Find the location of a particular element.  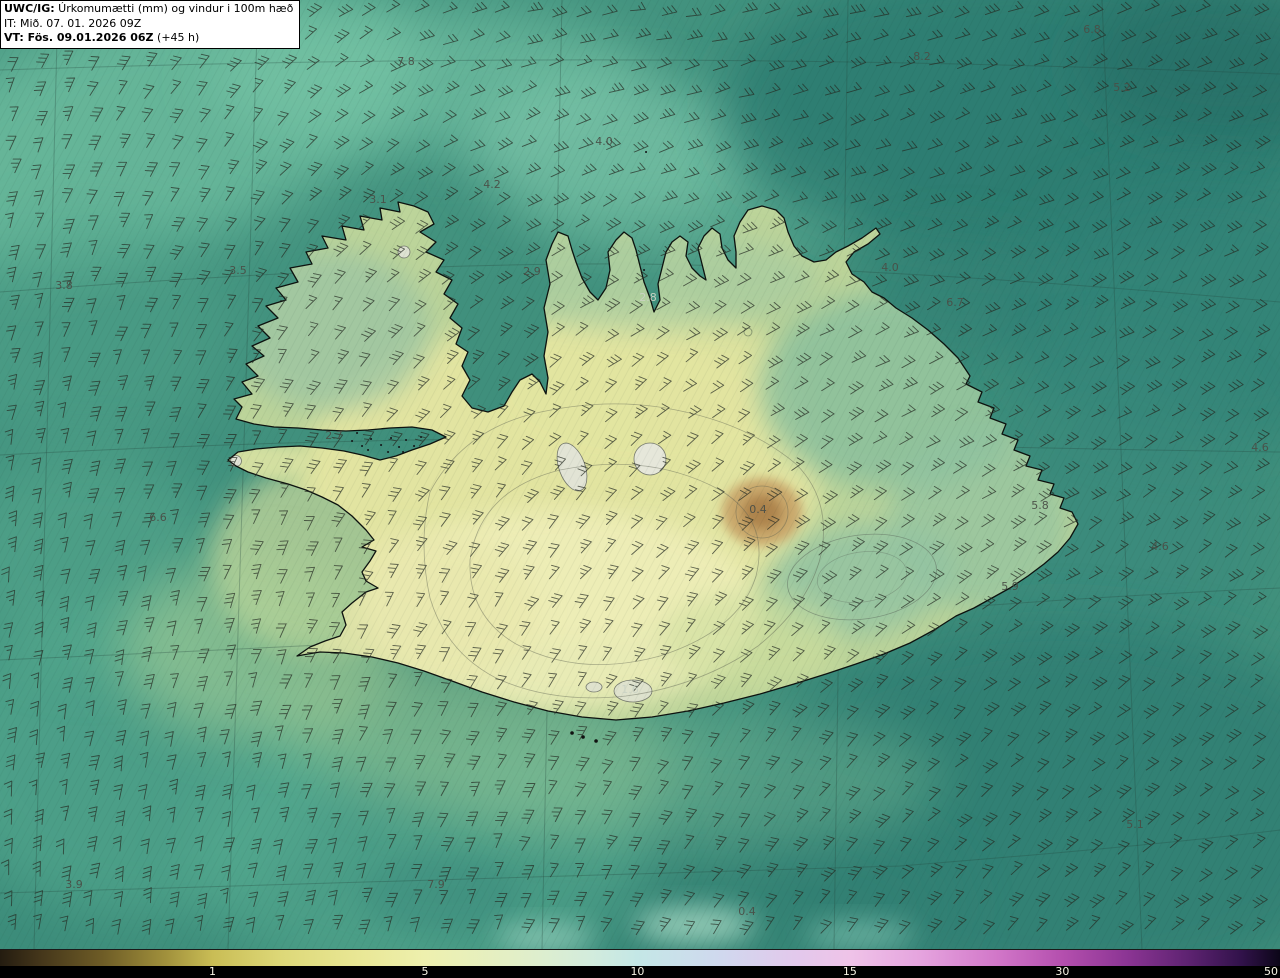

colorbar-tick-label: 10 is located at coordinates (637, 971).